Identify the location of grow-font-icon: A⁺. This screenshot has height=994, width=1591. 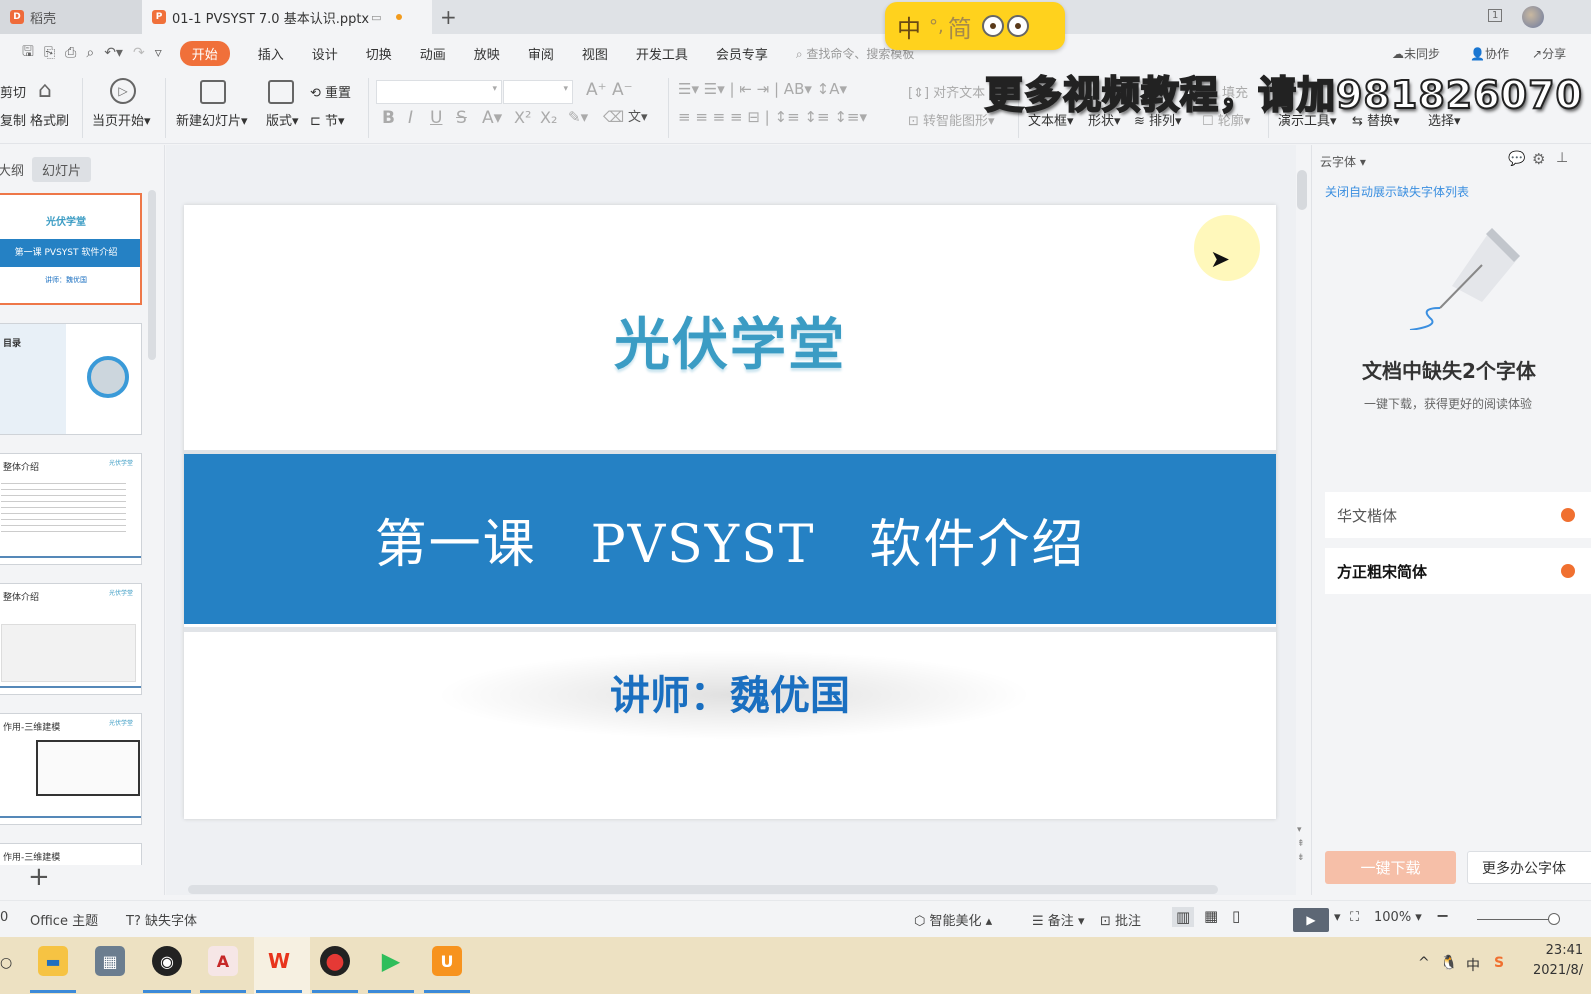
(596, 90).